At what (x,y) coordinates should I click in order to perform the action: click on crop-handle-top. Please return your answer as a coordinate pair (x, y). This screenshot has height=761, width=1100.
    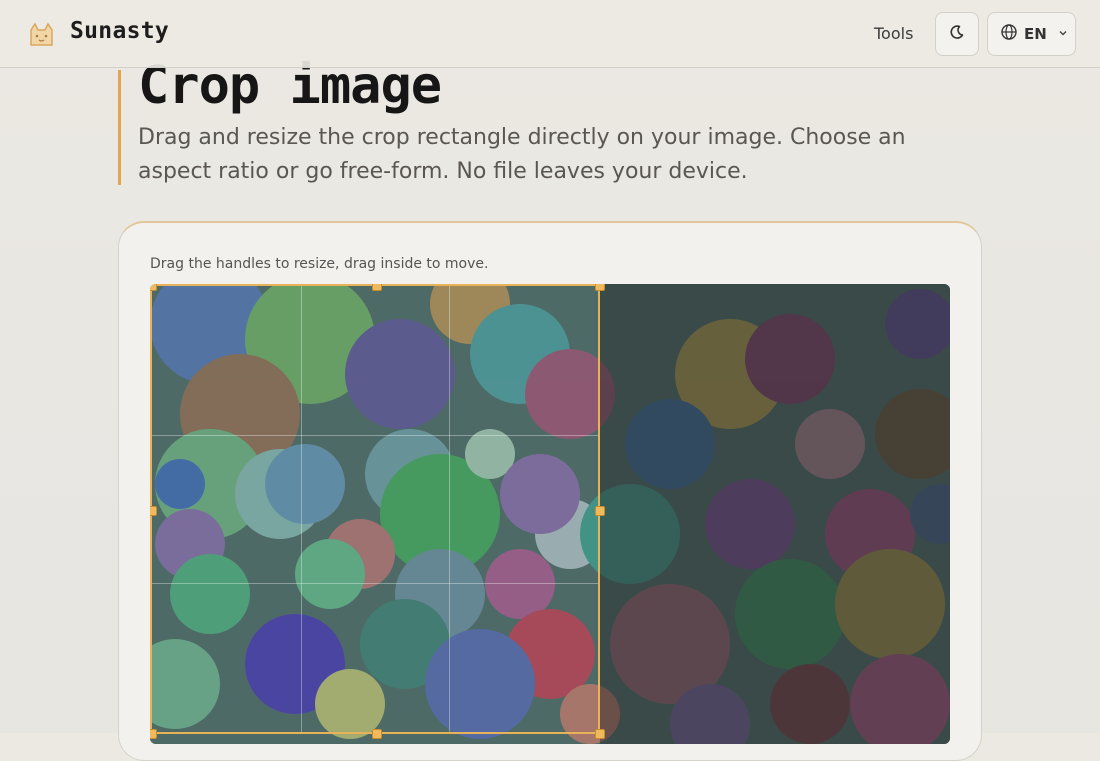
    Looking at the image, I should click on (377, 287).